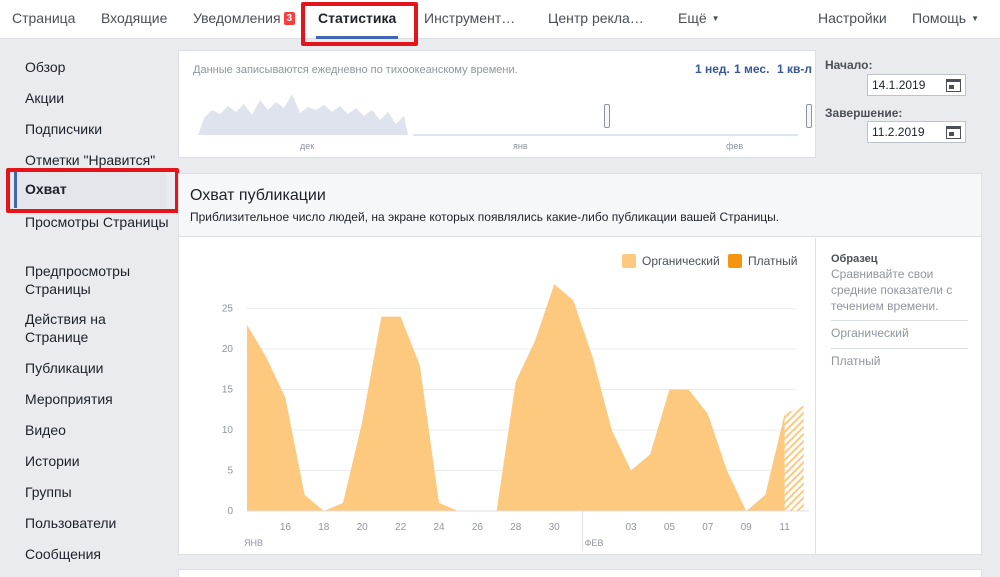 This screenshot has width=1000, height=577. I want to click on x-tick-label: 20, so click(363, 527).